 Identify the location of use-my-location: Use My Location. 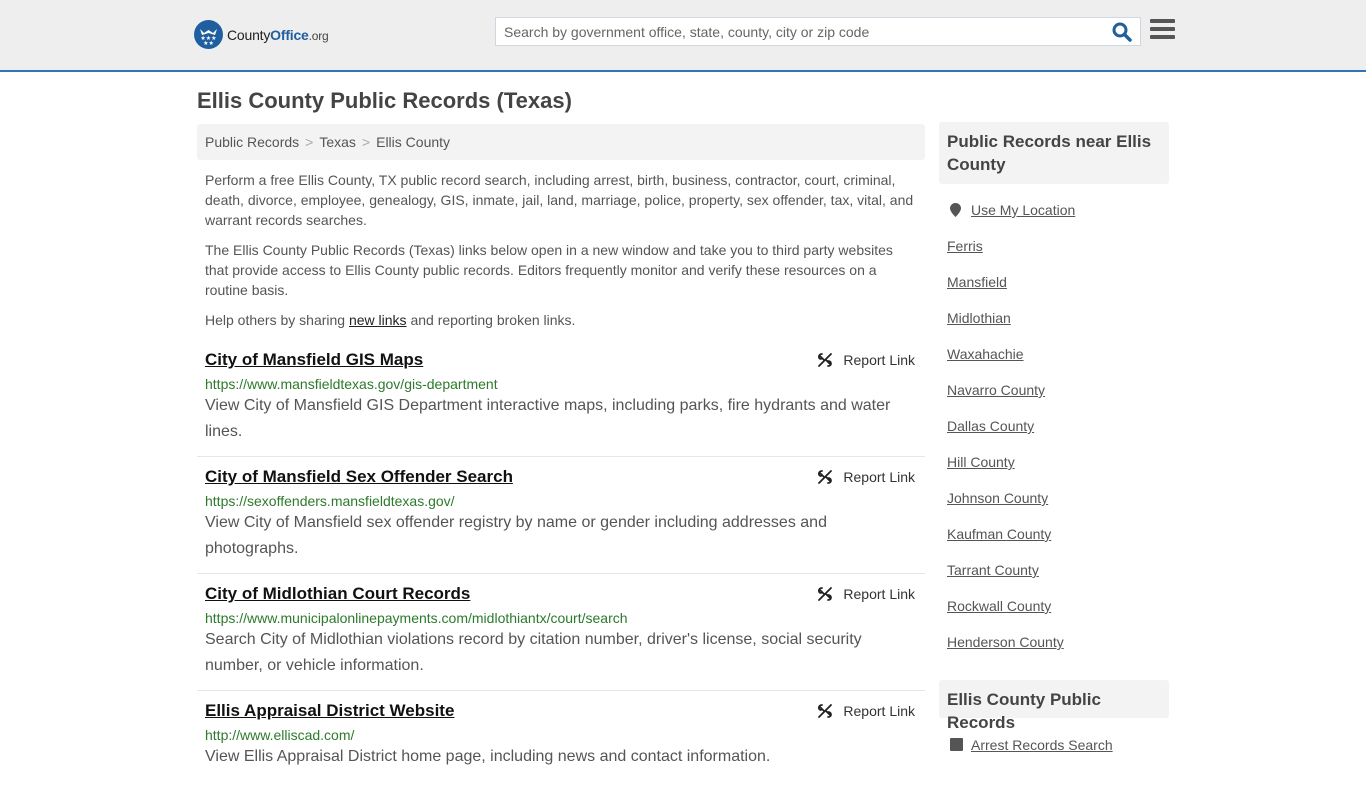
(1012, 210).